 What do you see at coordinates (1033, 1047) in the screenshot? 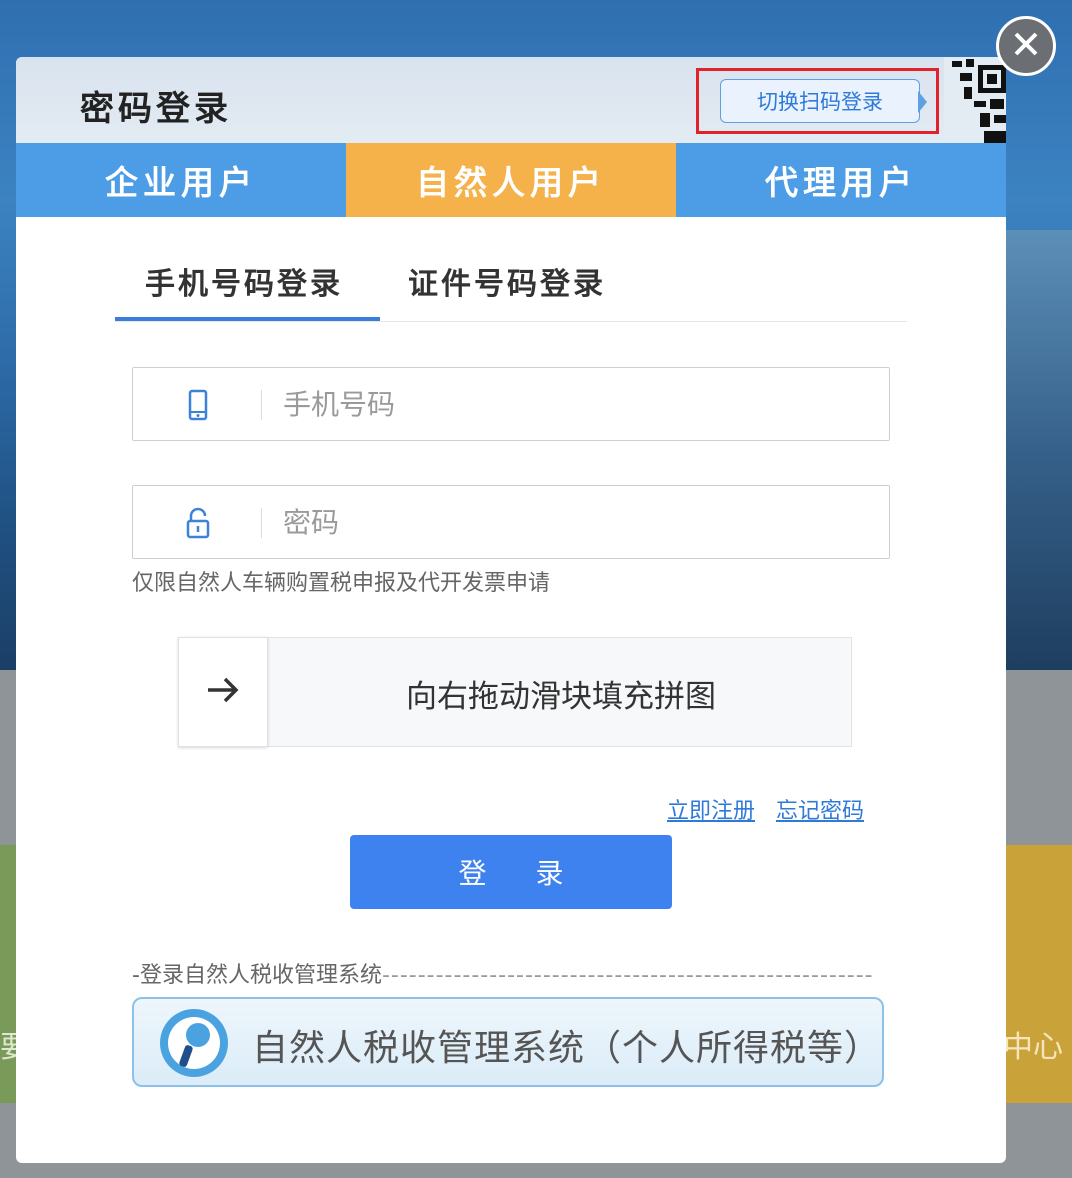
I see `background-tile-right-text: 中心` at bounding box center [1033, 1047].